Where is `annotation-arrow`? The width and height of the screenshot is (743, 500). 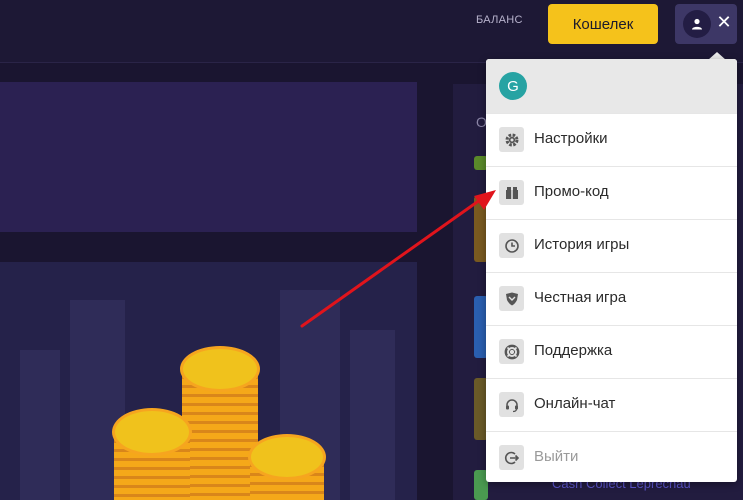
annotation-arrow is located at coordinates (398, 259).